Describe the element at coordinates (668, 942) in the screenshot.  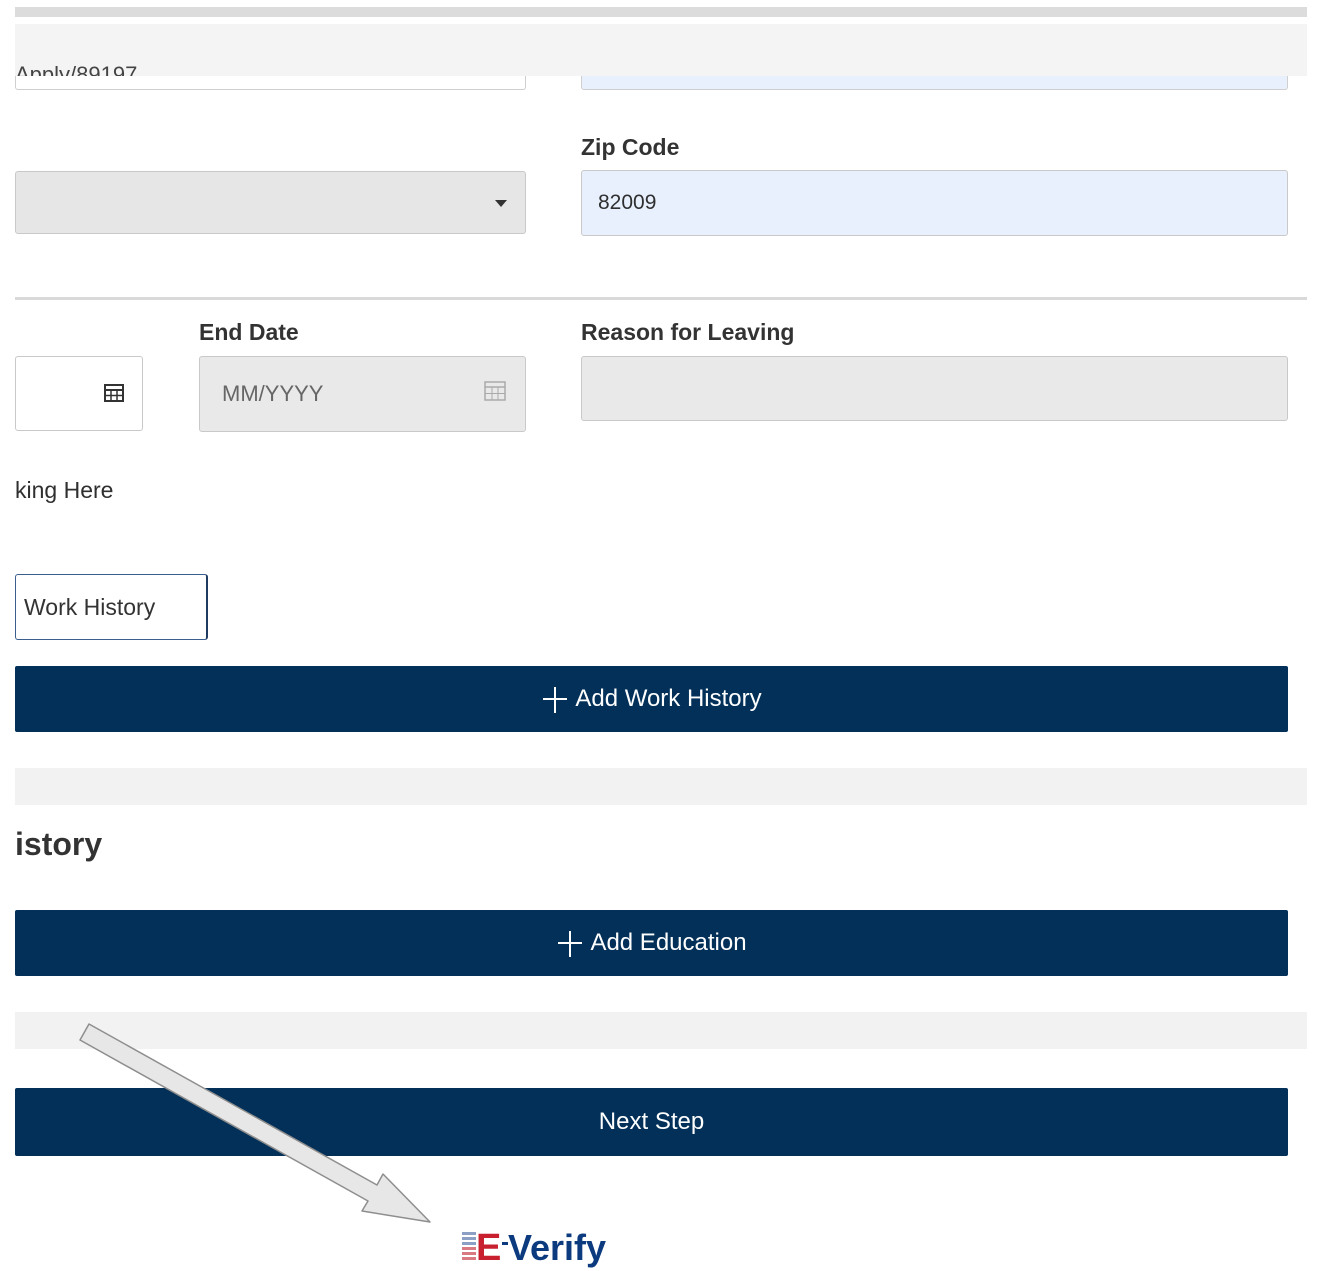
I see `add-education-label: Add Education` at that location.